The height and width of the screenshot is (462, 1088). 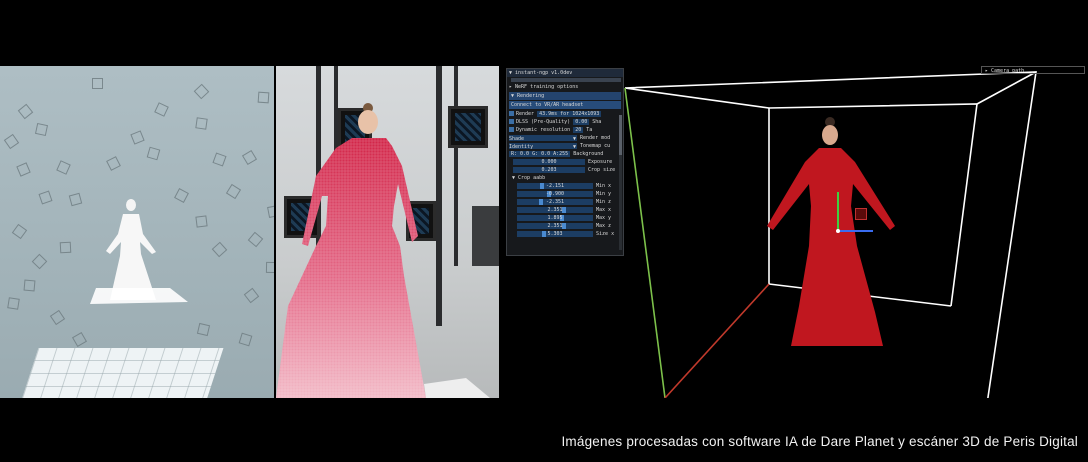 I want to click on slider-label: Min y, so click(x=604, y=194).